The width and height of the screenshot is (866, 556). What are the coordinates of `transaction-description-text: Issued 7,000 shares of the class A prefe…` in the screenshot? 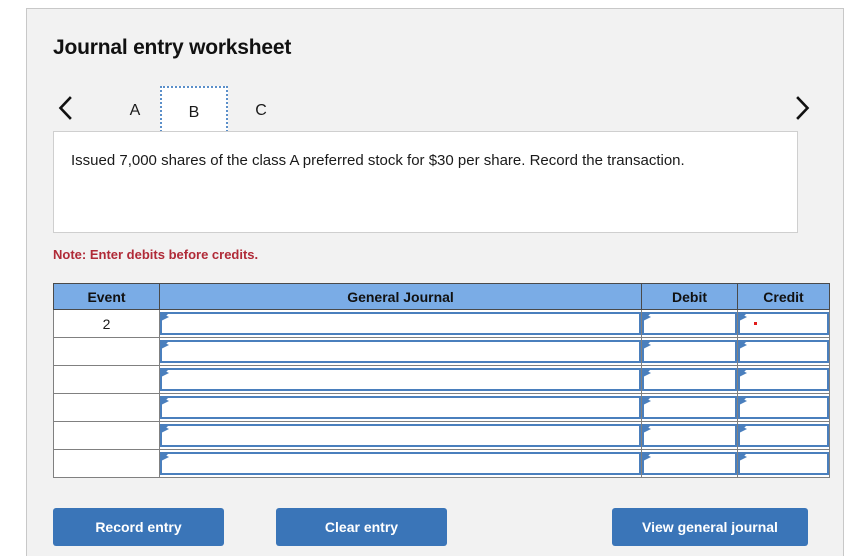 It's located at (378, 160).